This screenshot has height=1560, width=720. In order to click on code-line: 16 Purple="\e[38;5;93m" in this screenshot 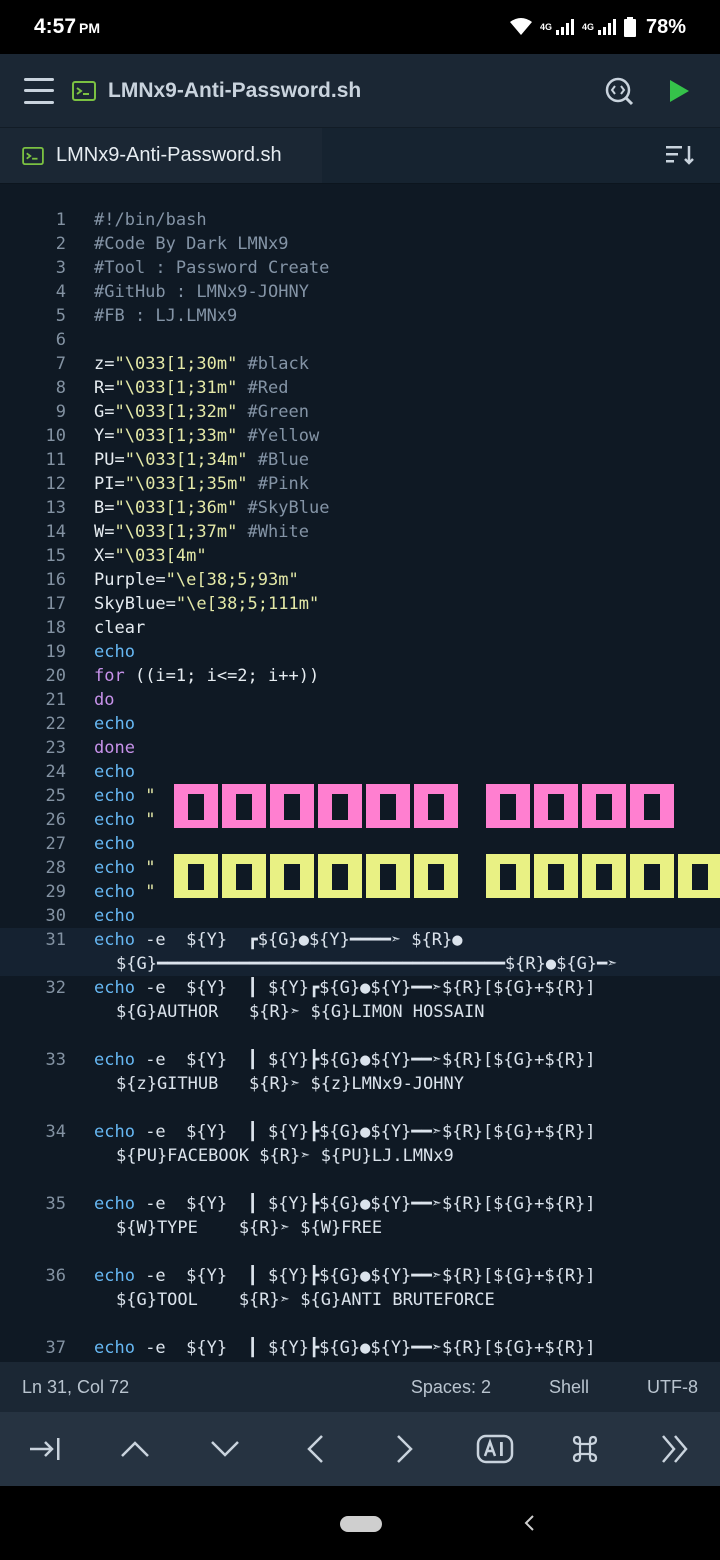, I will do `click(360, 580)`.